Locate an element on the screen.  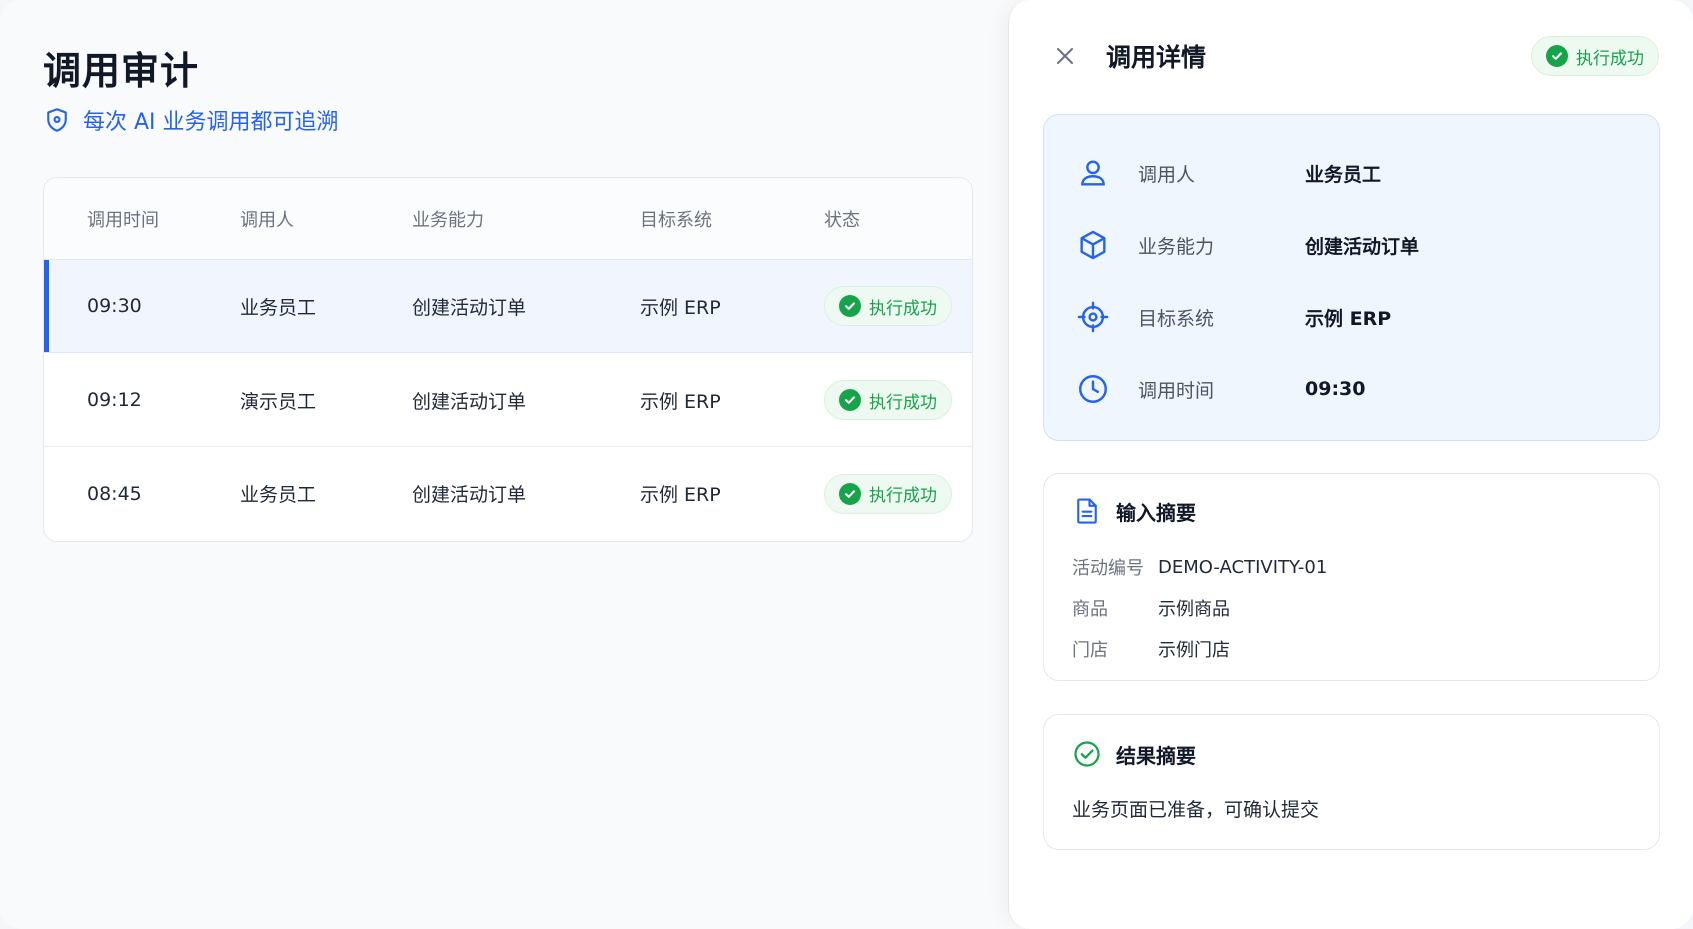
shield-icon is located at coordinates (57, 120).